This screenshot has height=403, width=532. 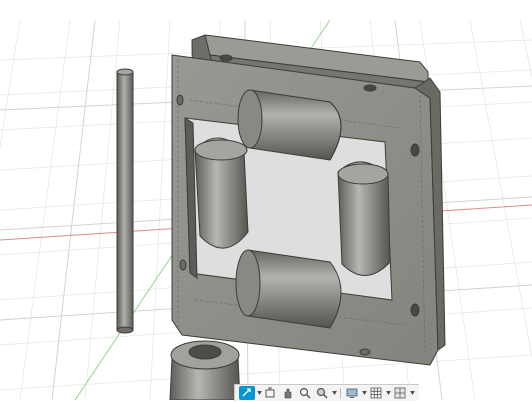 What do you see at coordinates (322, 393) in the screenshot?
I see `fit-button` at bounding box center [322, 393].